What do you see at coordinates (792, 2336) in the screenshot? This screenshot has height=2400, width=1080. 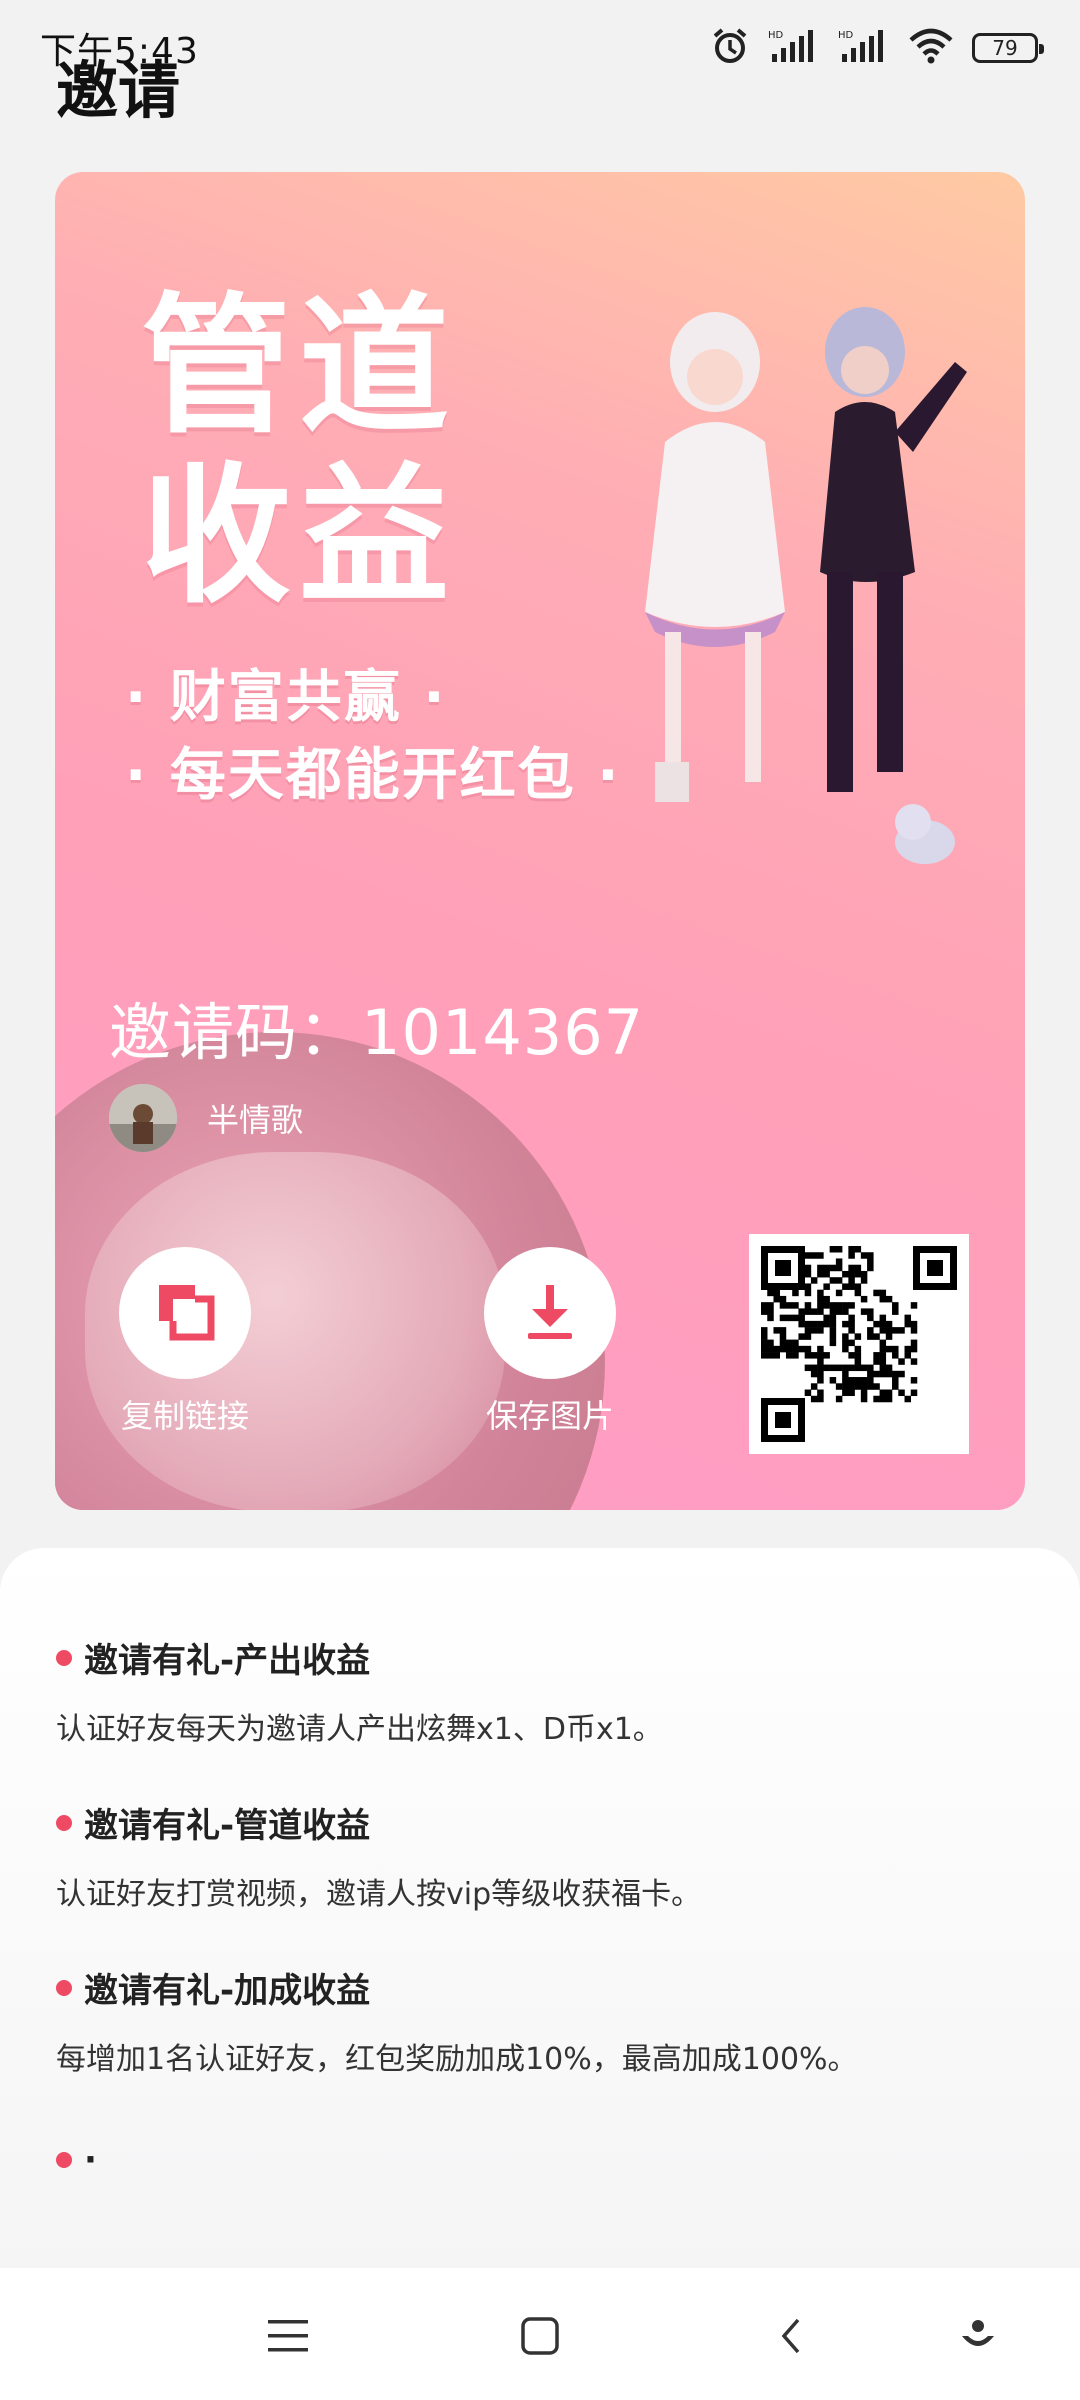 I see `back-icon` at bounding box center [792, 2336].